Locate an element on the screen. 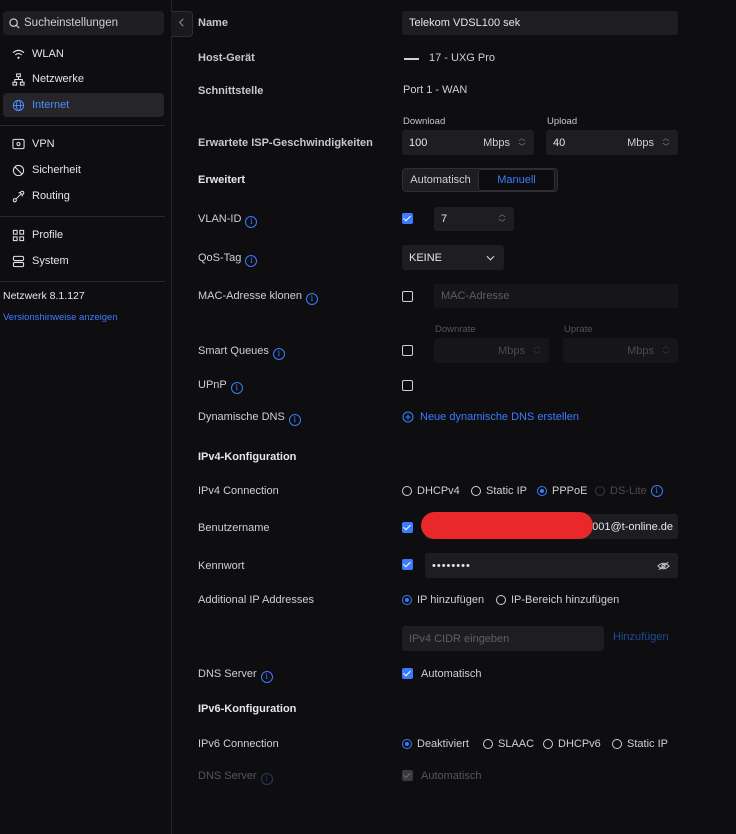  routing-icon is located at coordinates (18, 196).